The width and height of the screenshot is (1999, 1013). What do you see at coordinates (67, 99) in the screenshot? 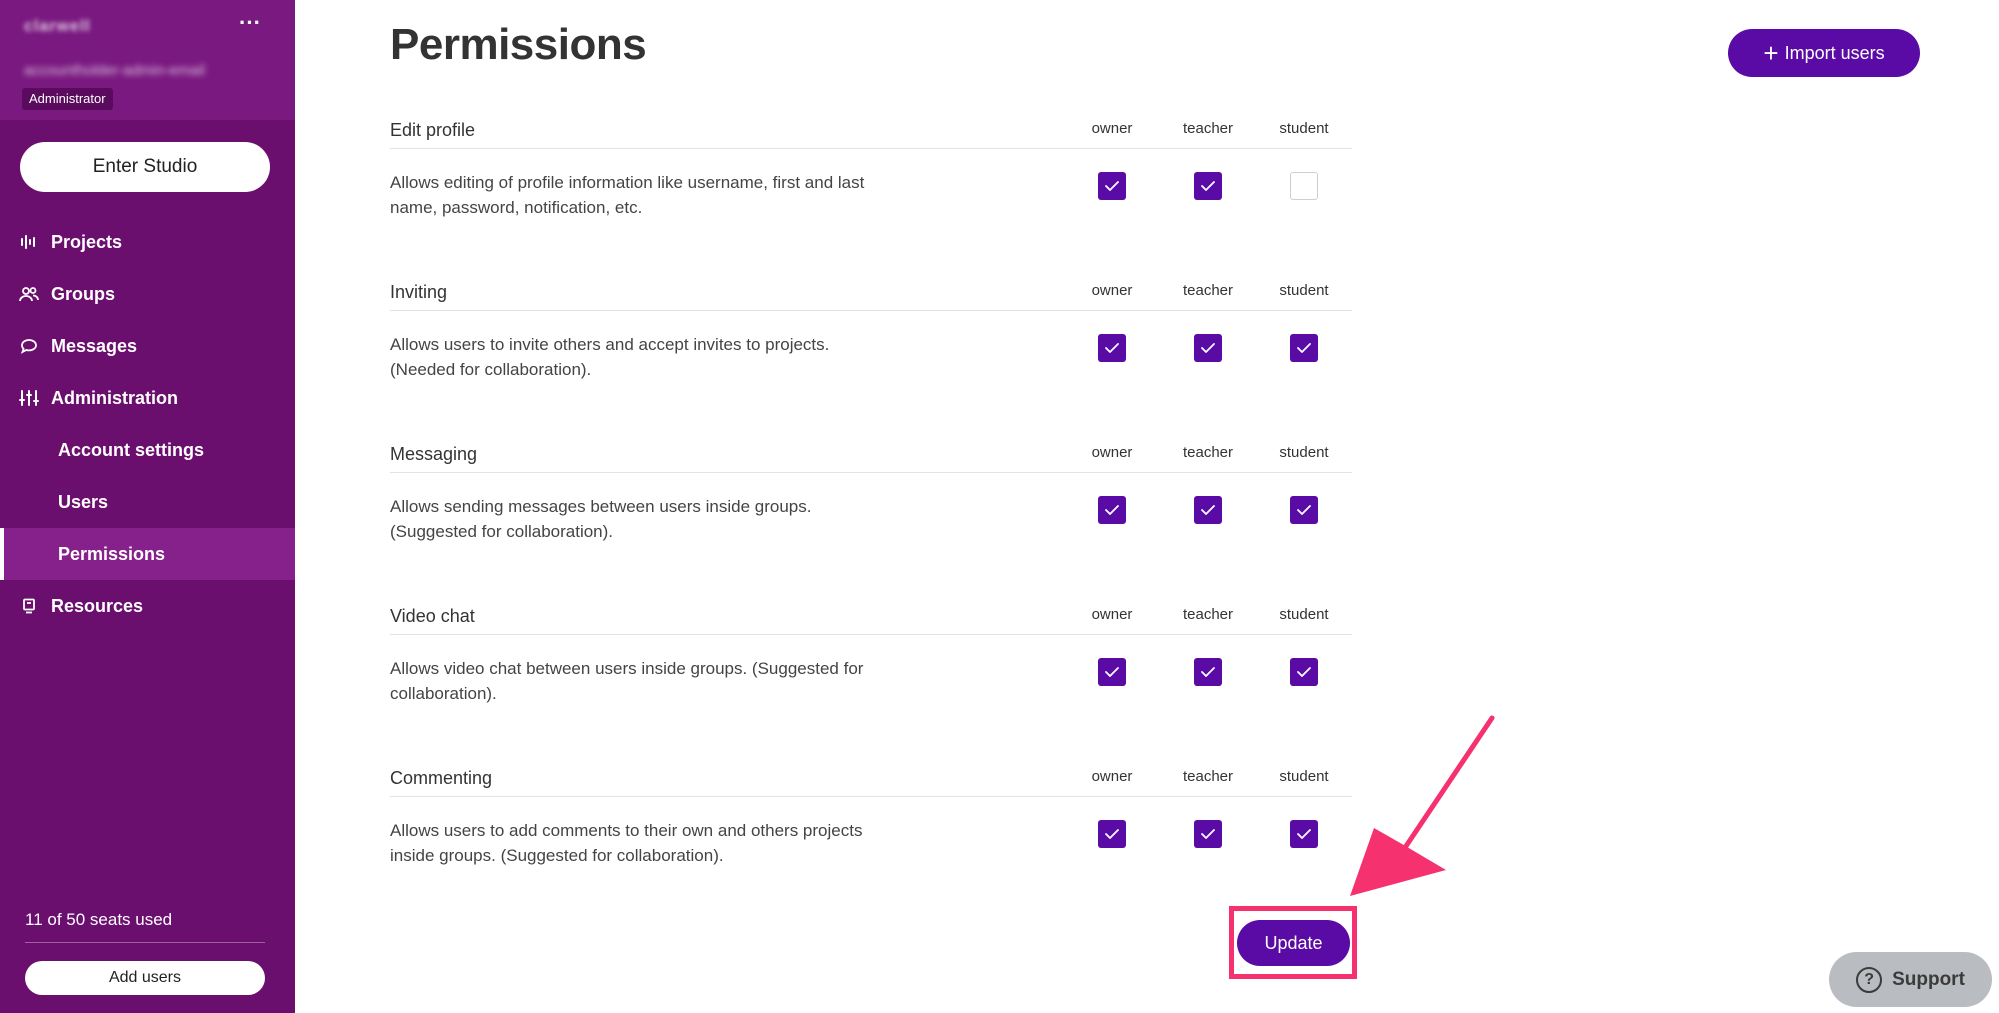
I see `role-badge: Administrator` at bounding box center [67, 99].